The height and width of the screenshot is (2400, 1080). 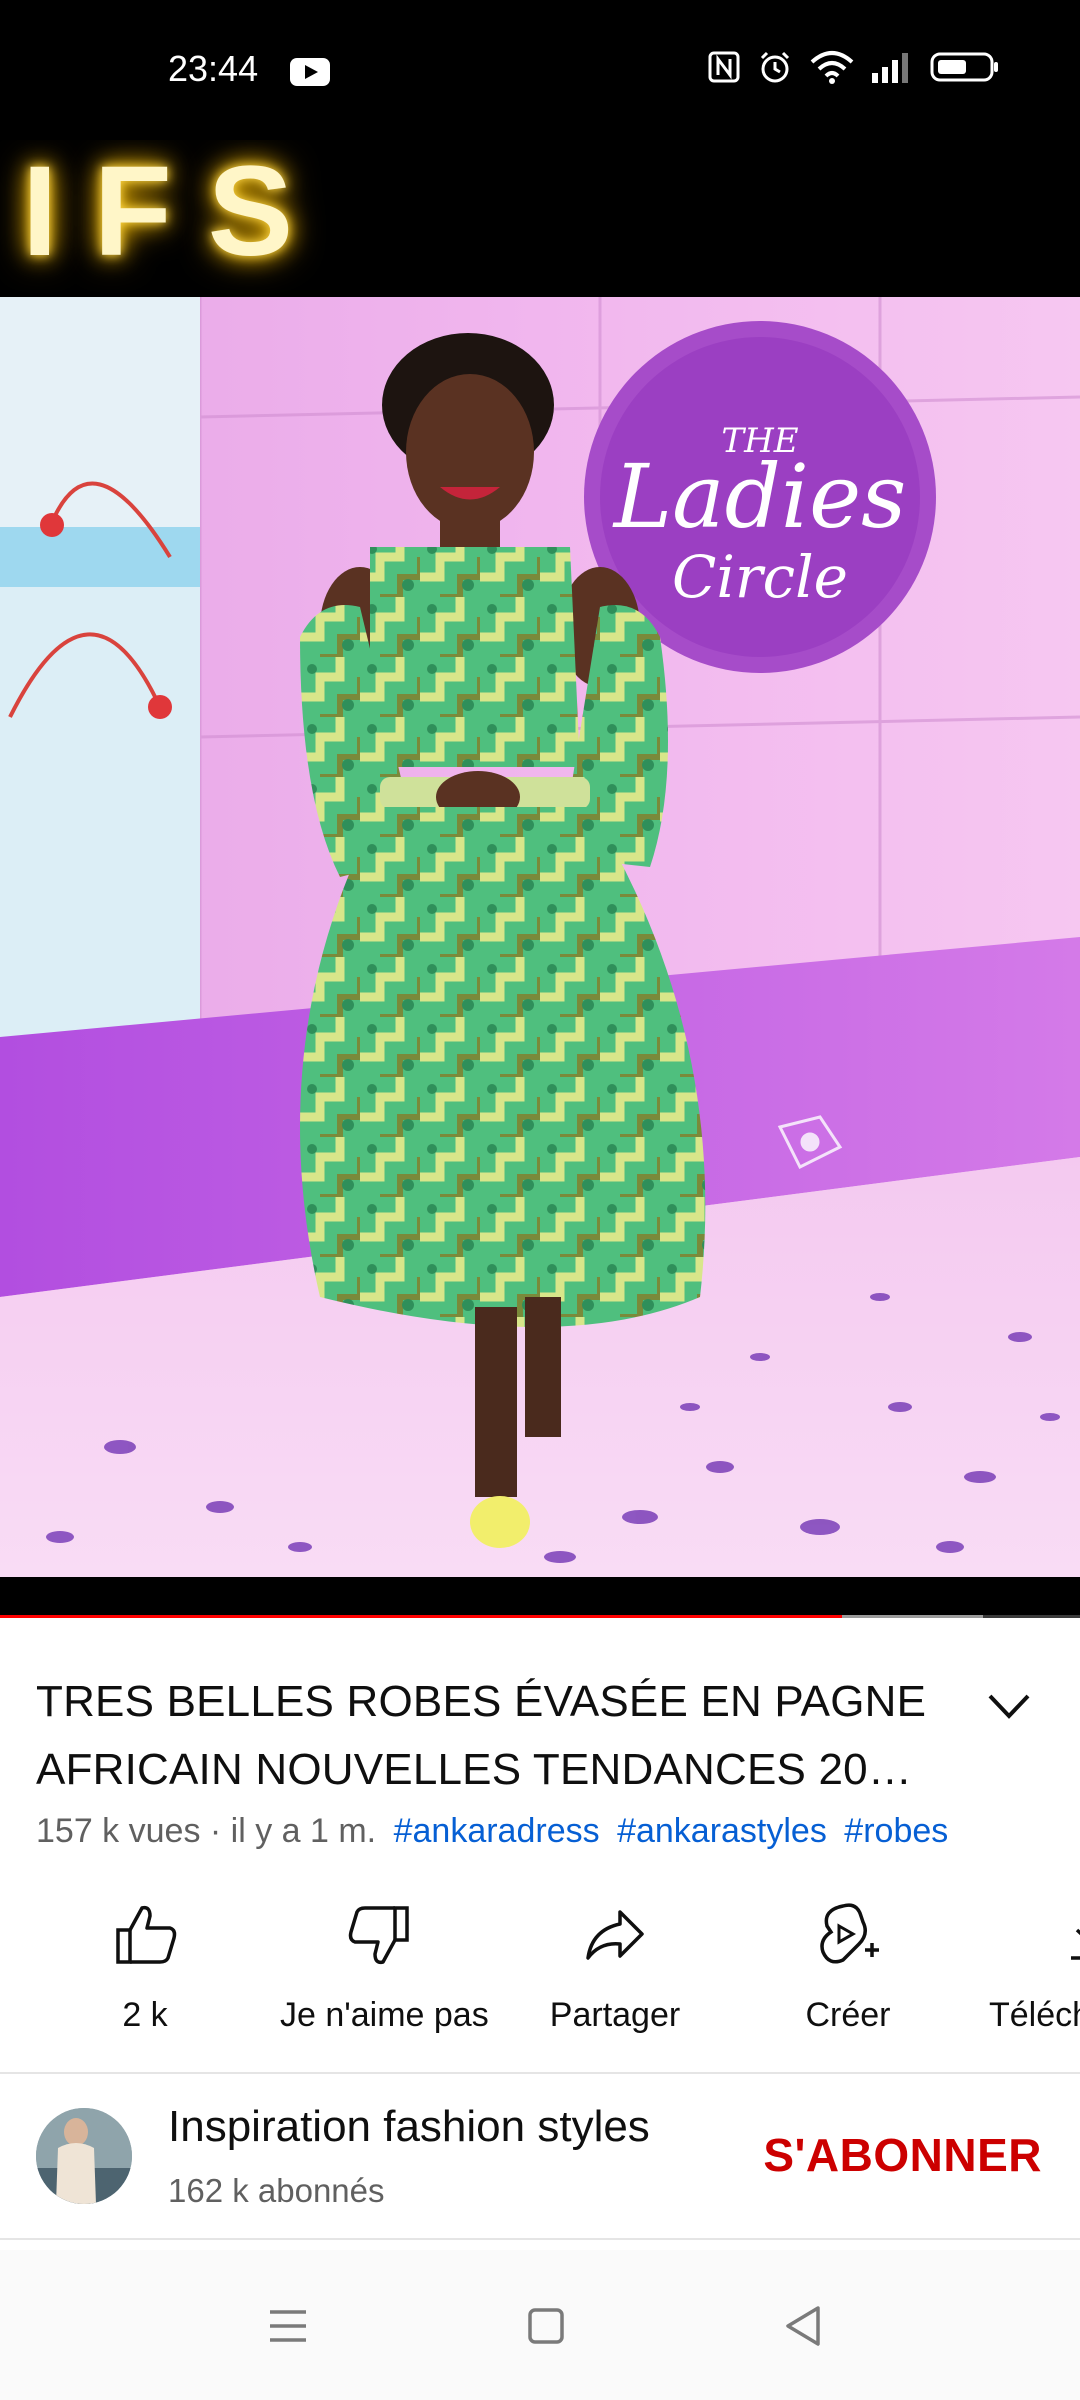 What do you see at coordinates (146, 1934) in the screenshot?
I see `thumbs-up-icon` at bounding box center [146, 1934].